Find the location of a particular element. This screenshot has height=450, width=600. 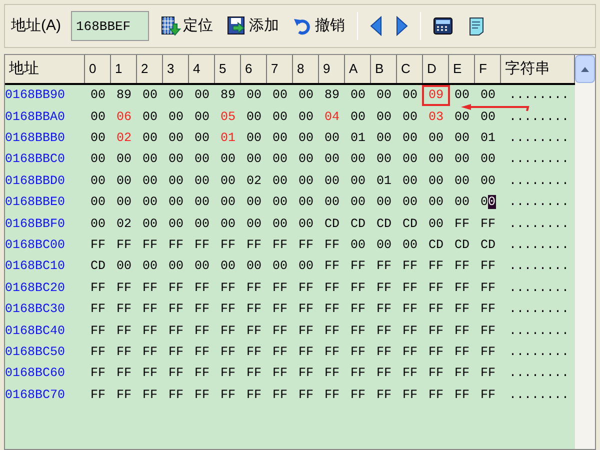

address-cell-text: 0168BC50 is located at coordinates (35, 352).